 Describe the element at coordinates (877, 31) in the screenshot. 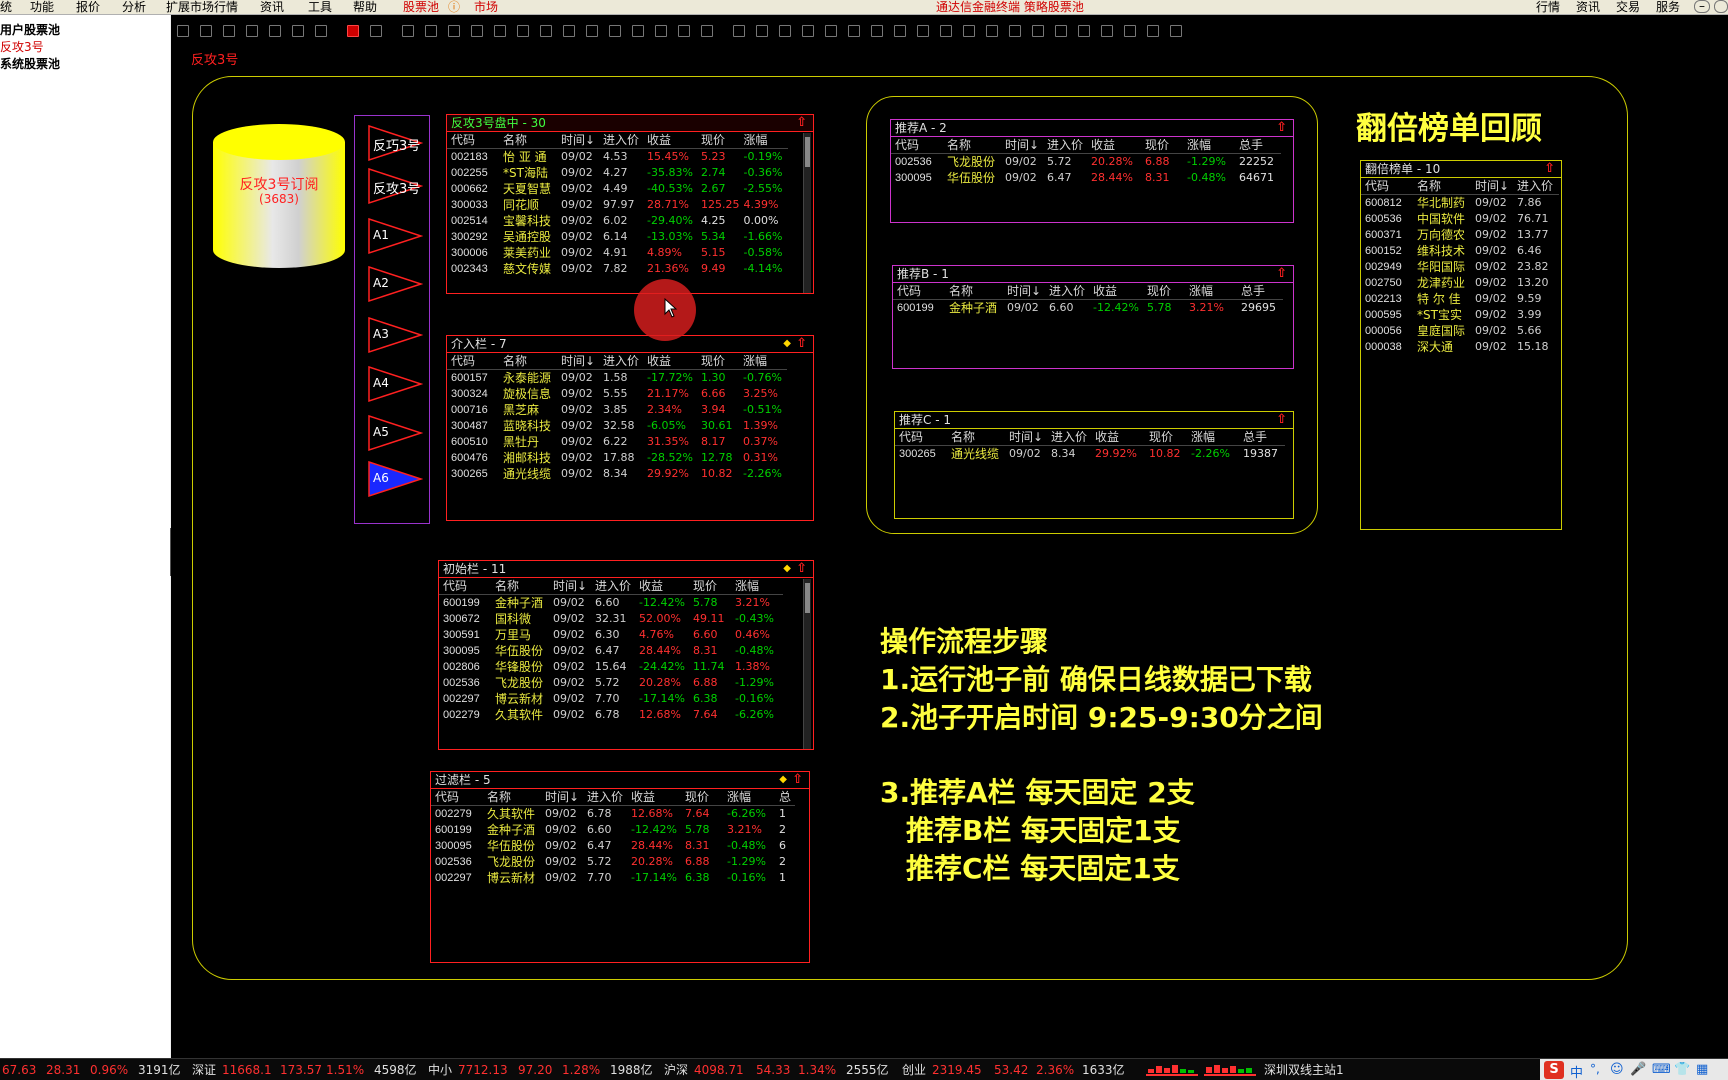

I see `toolbar-align-icon` at that location.